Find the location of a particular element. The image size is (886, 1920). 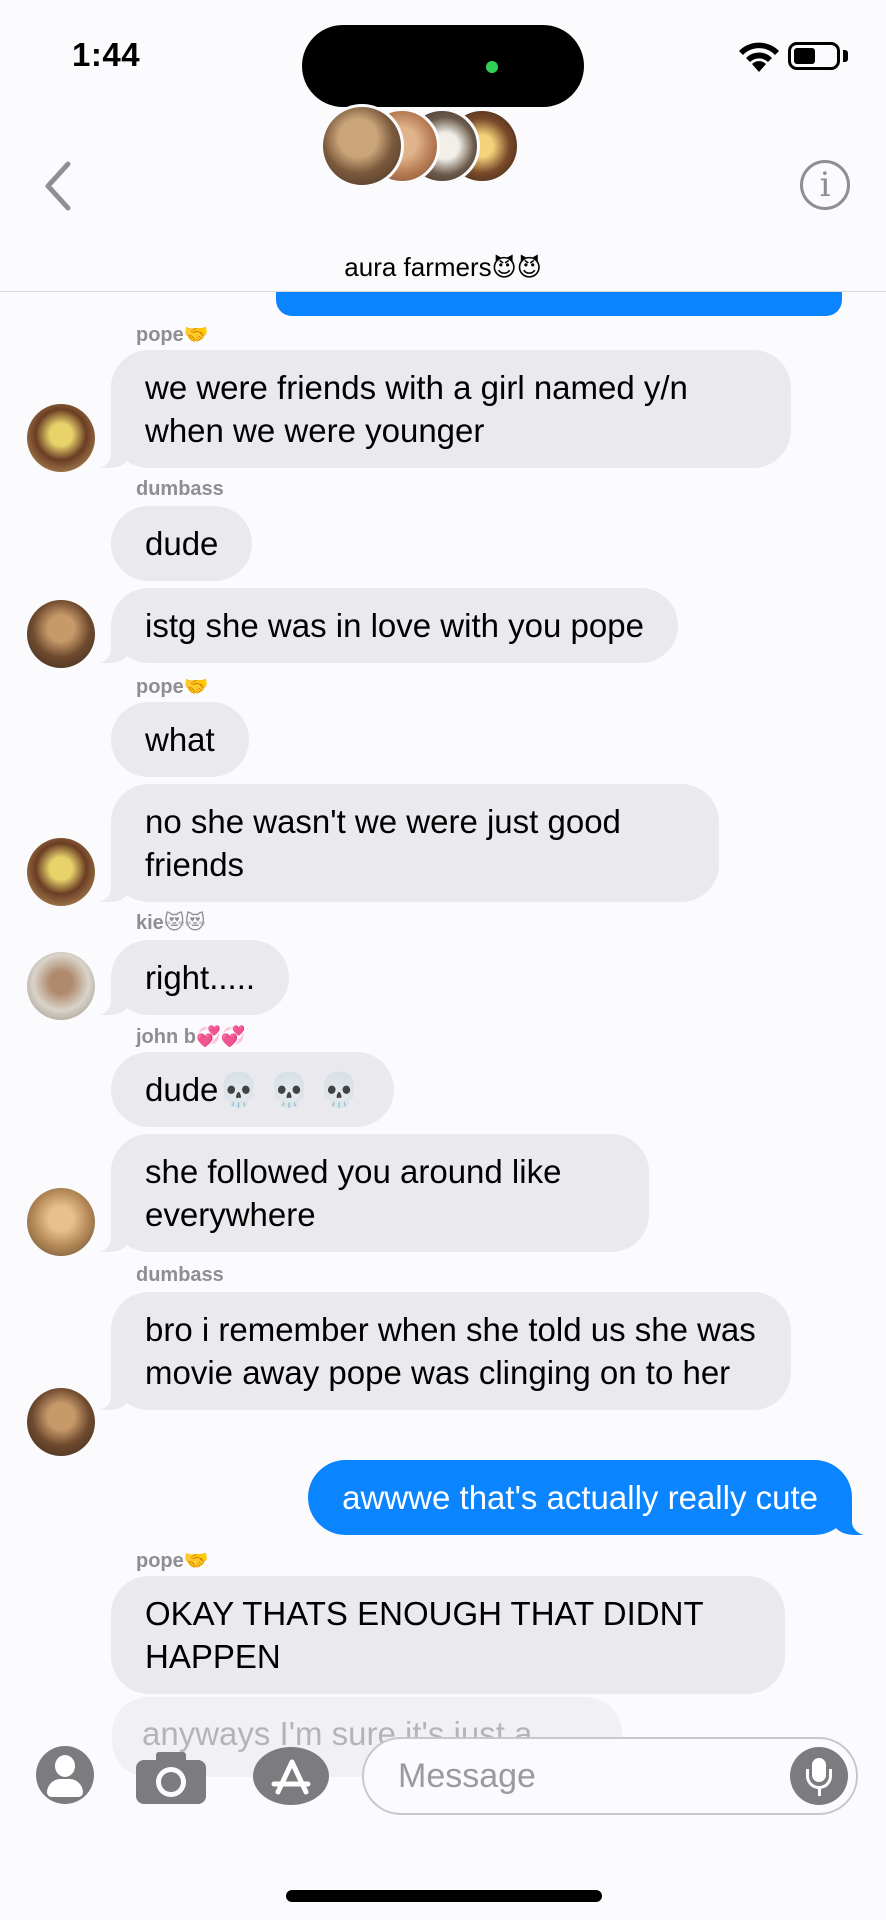

group-avatars is located at coordinates (430, 146).